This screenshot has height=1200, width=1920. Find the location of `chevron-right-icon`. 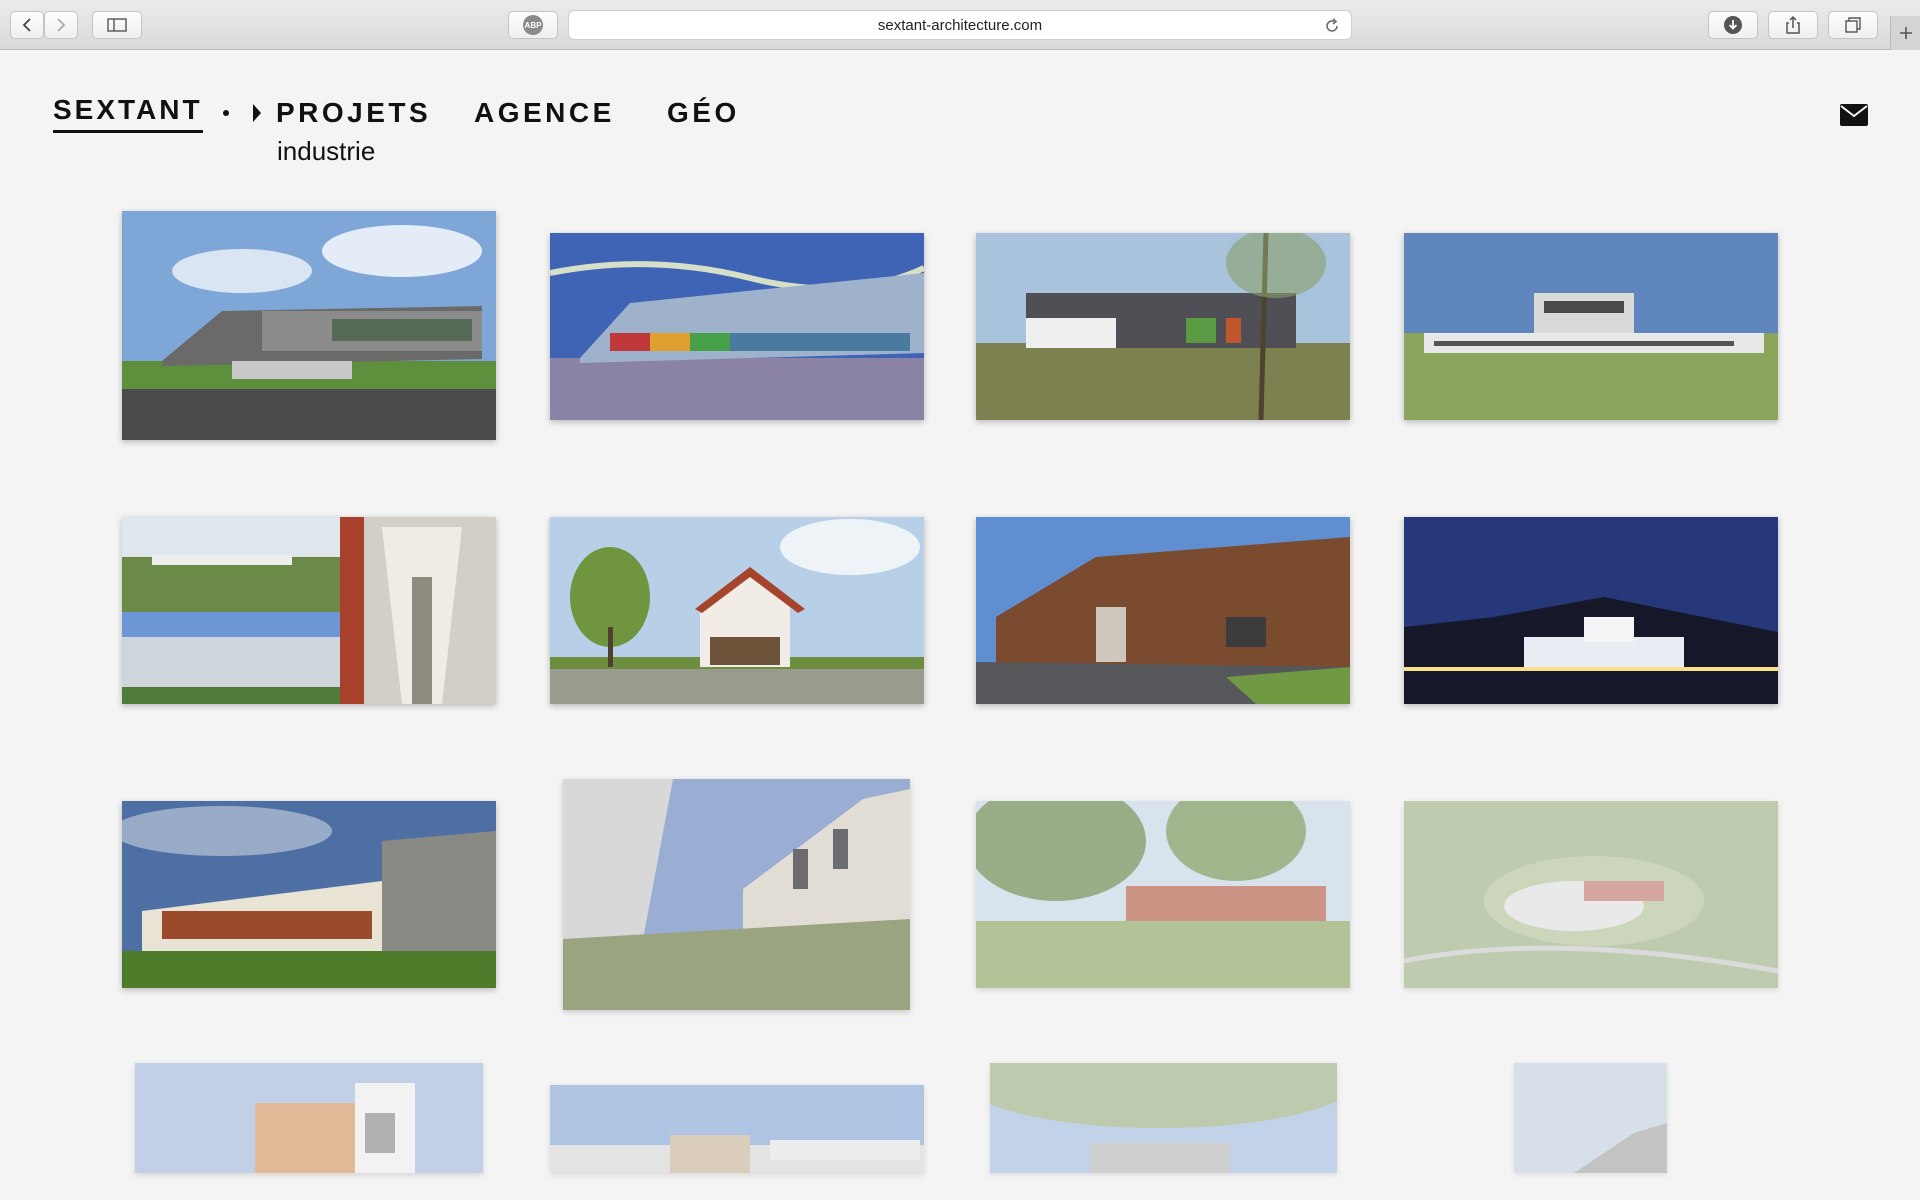

chevron-right-icon is located at coordinates (61, 25).